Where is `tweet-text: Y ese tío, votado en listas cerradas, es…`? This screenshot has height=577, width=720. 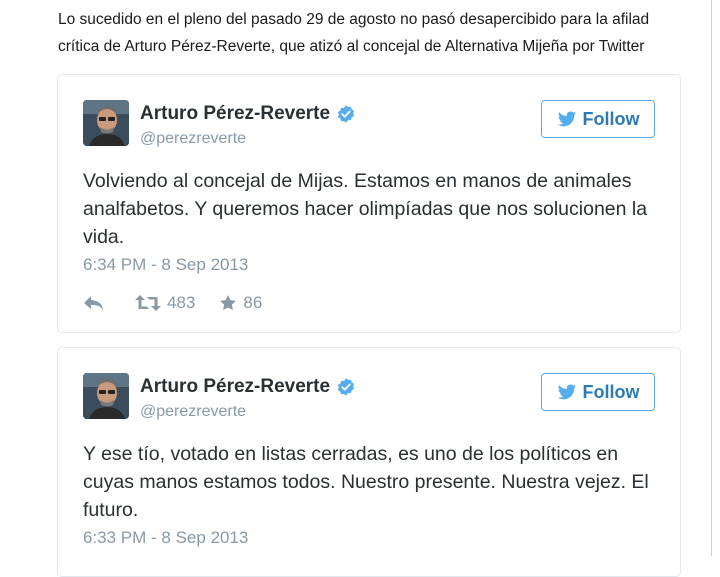 tweet-text: Y ese tío, votado en listas cerradas, es… is located at coordinates (366, 482).